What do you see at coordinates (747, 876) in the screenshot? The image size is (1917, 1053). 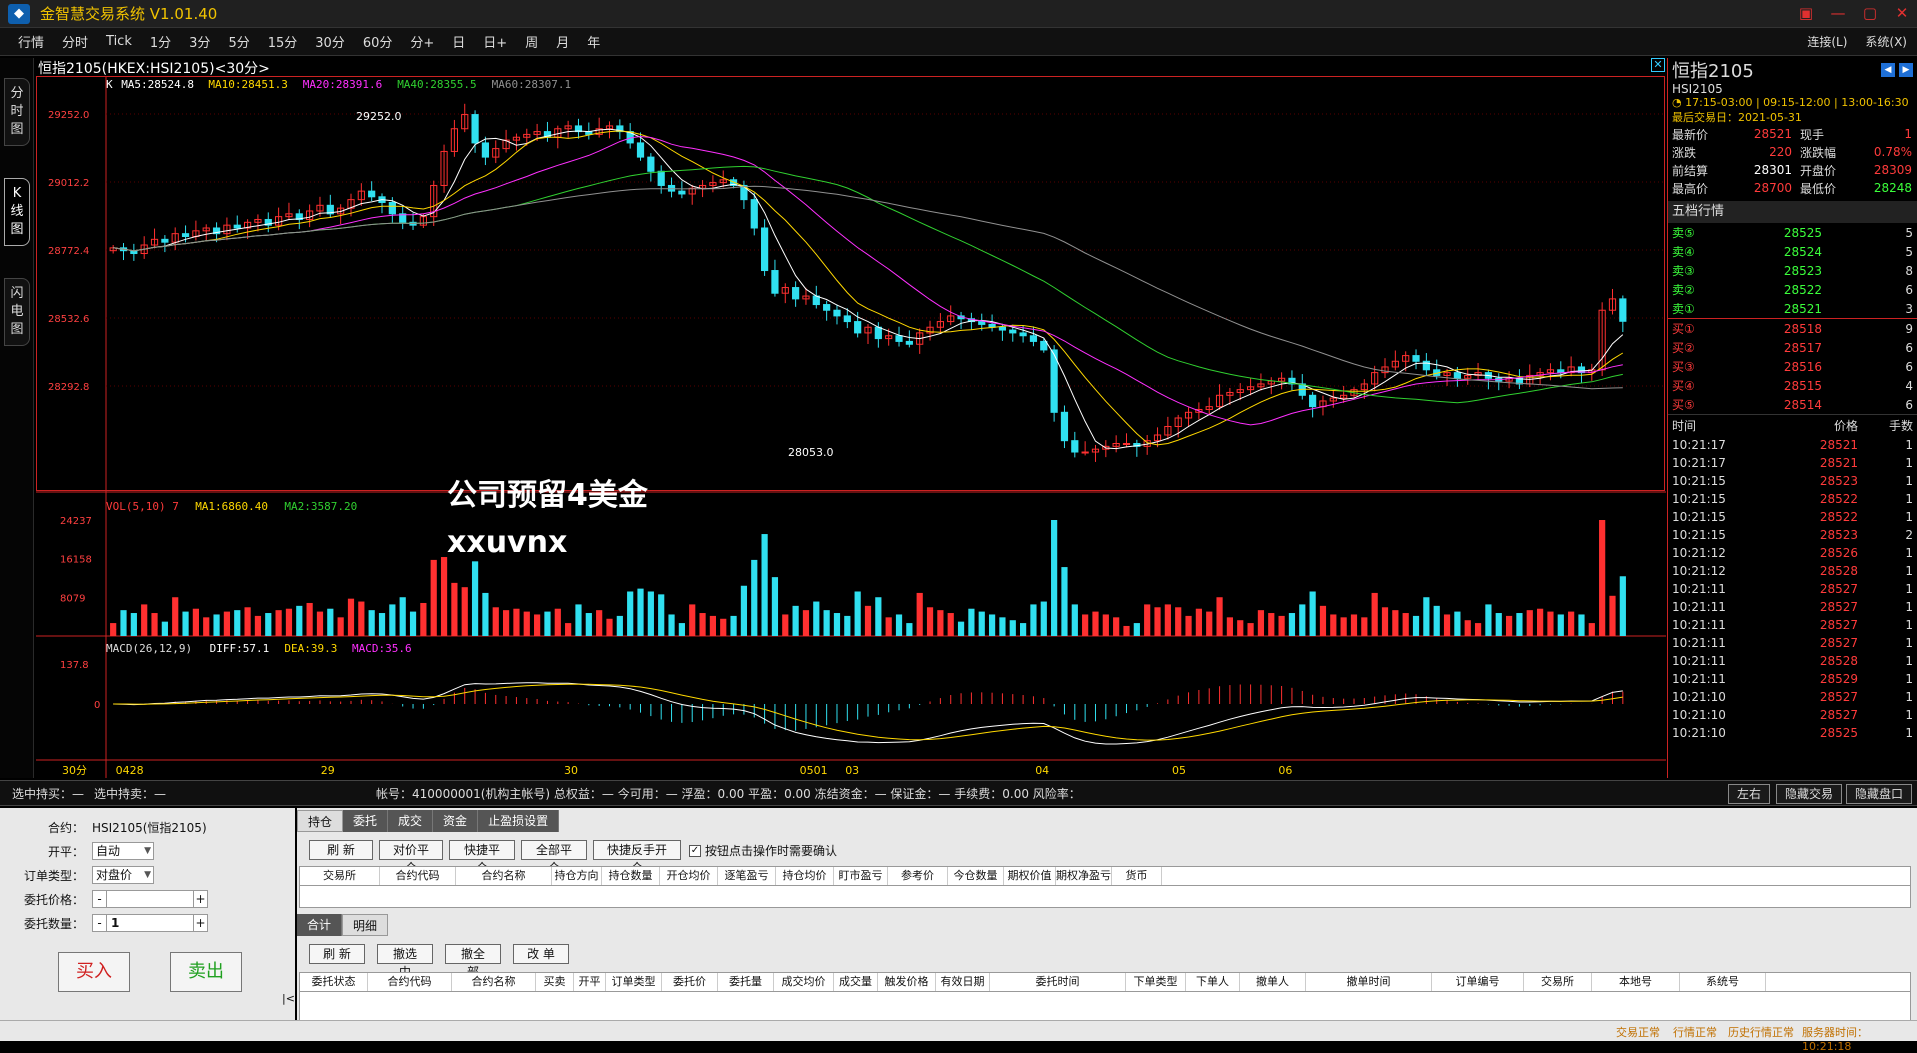 I see `position-col: 逐笔盈亏` at bounding box center [747, 876].